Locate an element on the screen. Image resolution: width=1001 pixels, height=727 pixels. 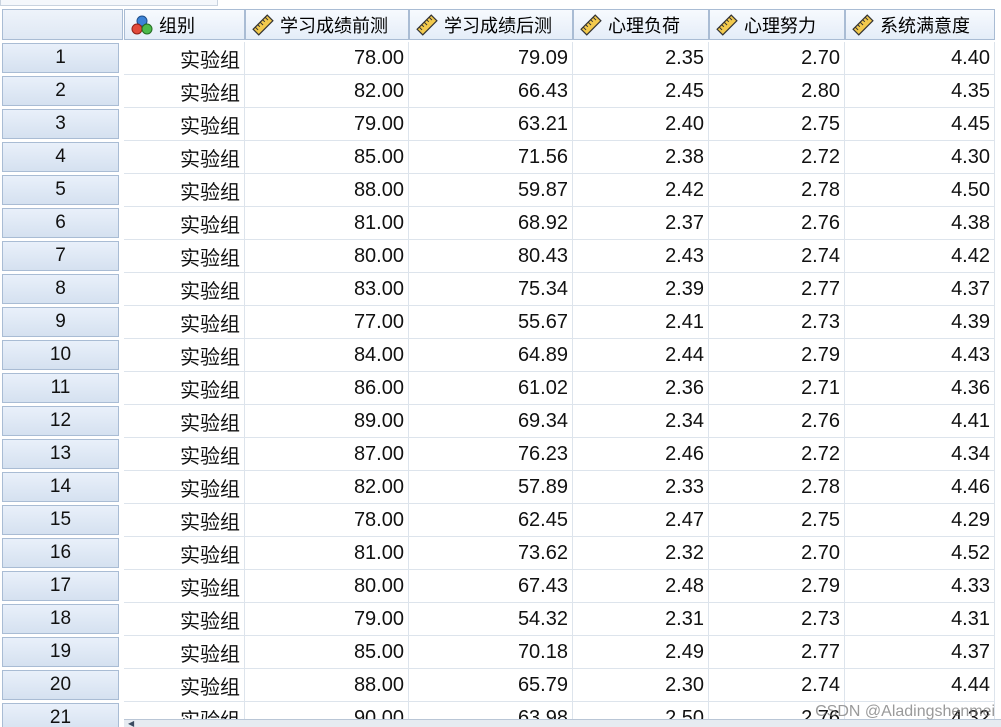
row-number: 2 is located at coordinates (60, 91).